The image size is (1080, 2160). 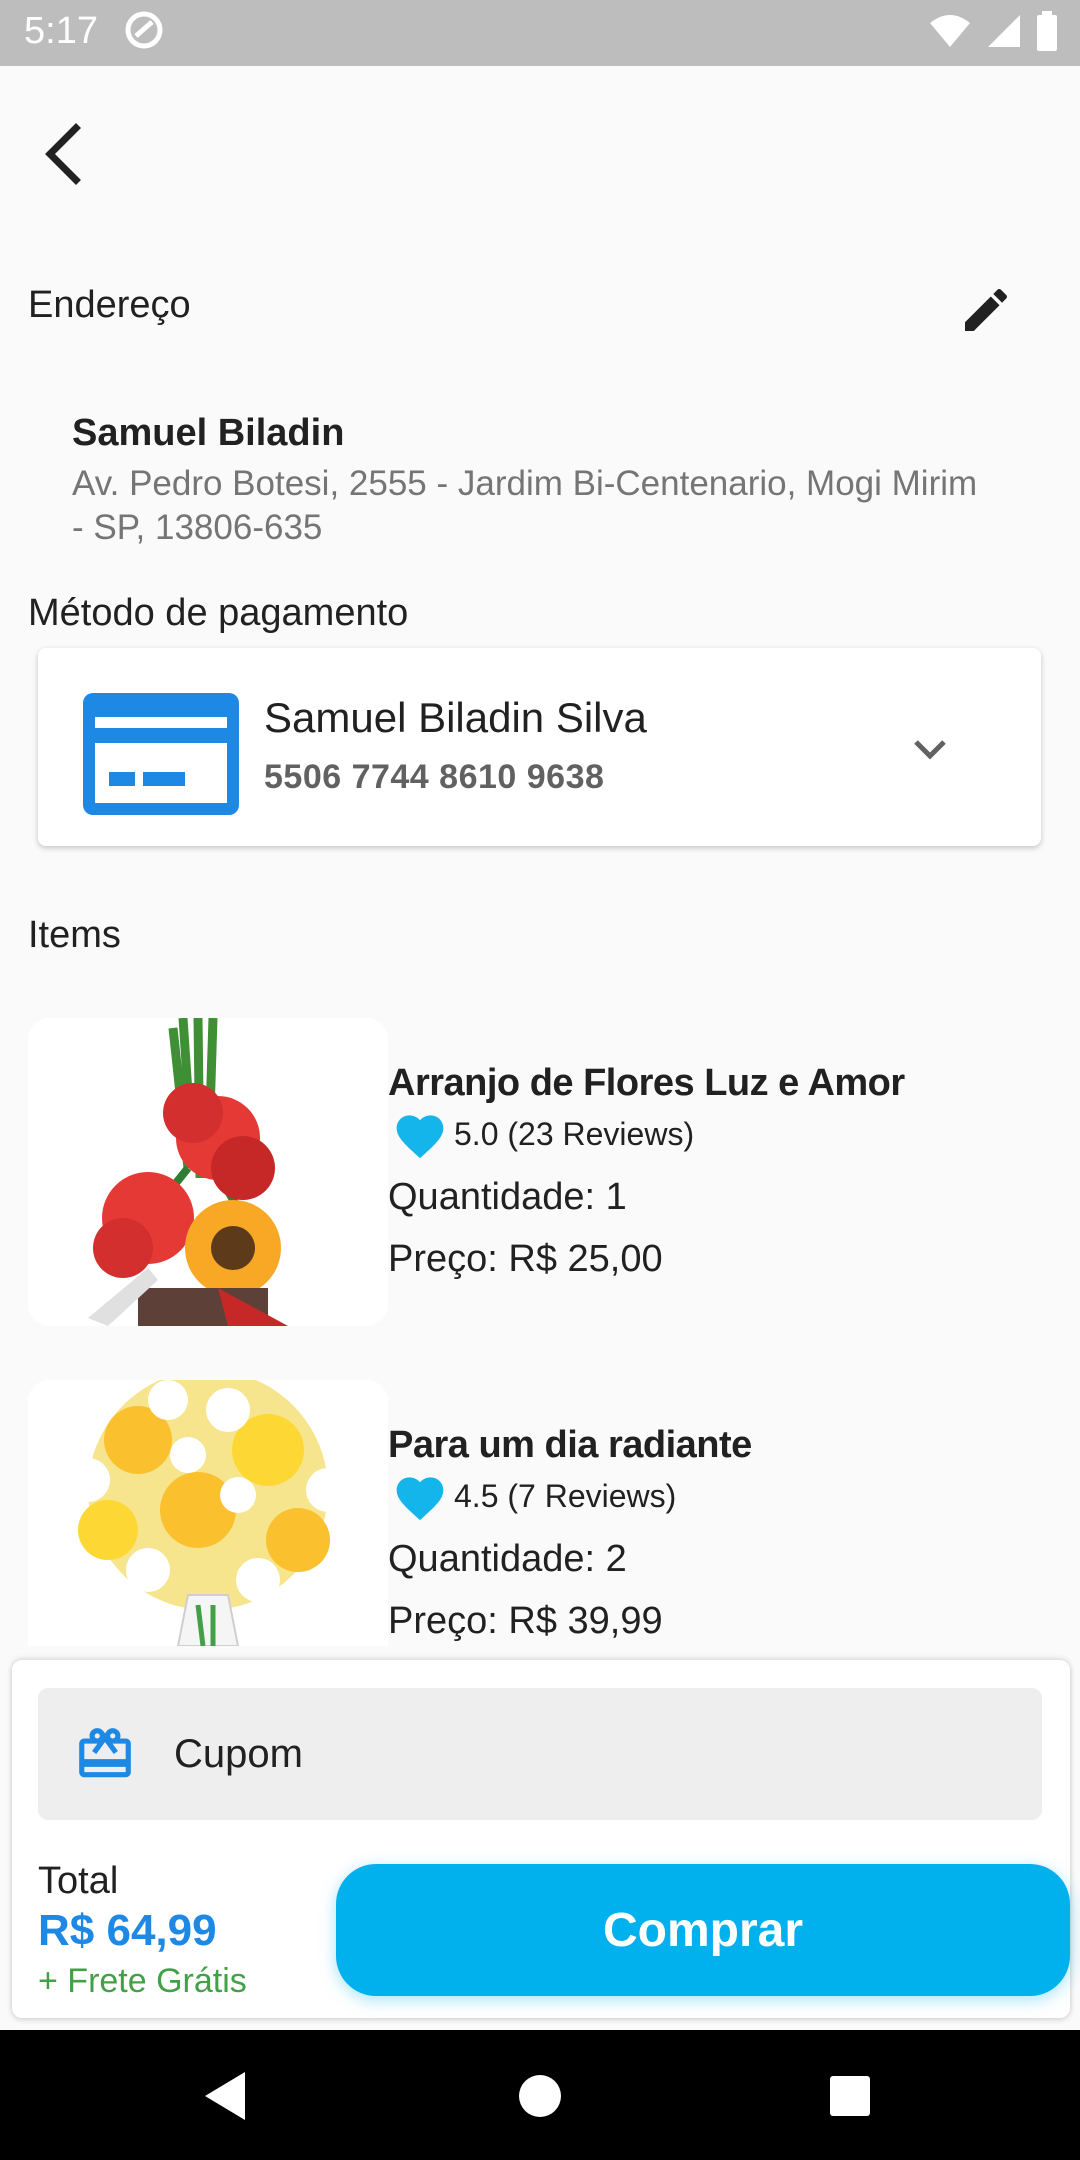 I want to click on back-button, so click(x=62, y=154).